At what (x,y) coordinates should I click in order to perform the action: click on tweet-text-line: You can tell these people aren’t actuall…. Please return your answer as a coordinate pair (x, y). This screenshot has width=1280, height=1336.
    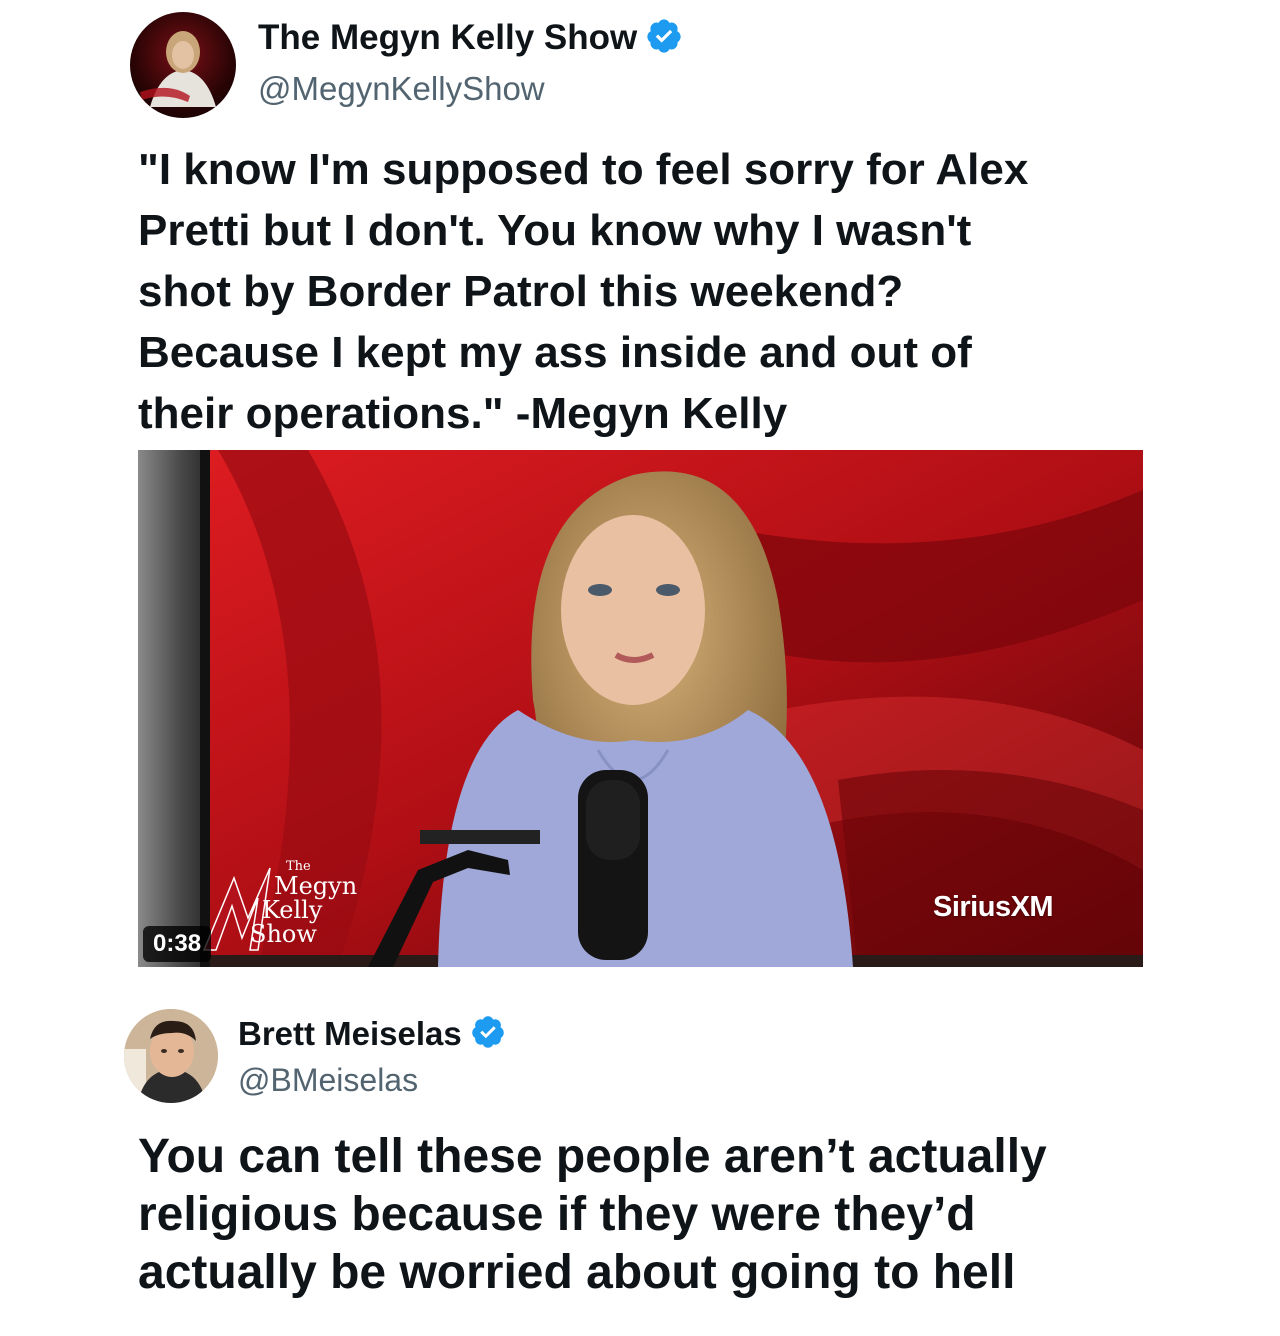
    Looking at the image, I should click on (592, 1156).